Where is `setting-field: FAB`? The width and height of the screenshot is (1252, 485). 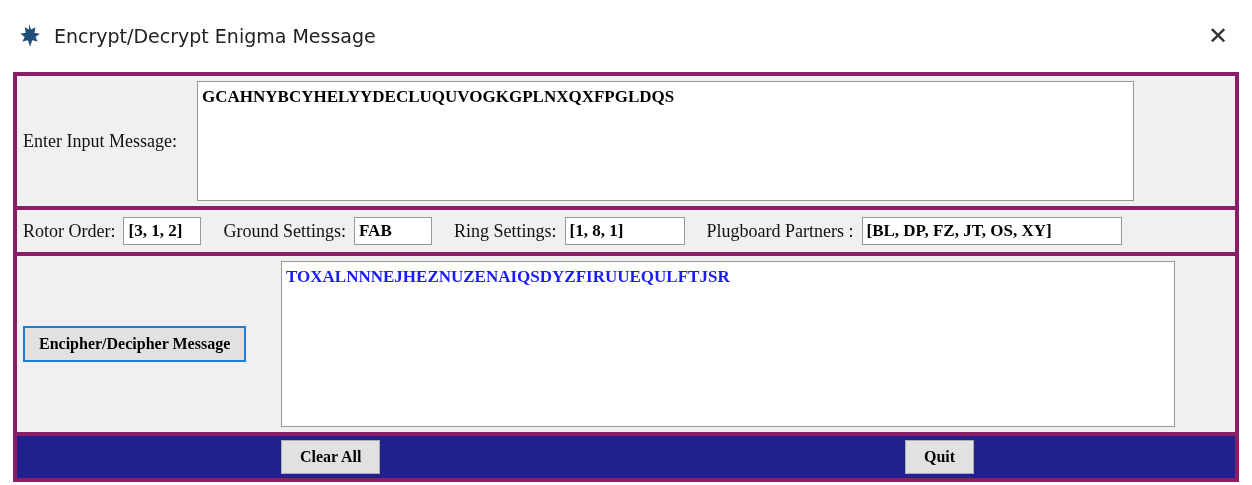 setting-field: FAB is located at coordinates (393, 231).